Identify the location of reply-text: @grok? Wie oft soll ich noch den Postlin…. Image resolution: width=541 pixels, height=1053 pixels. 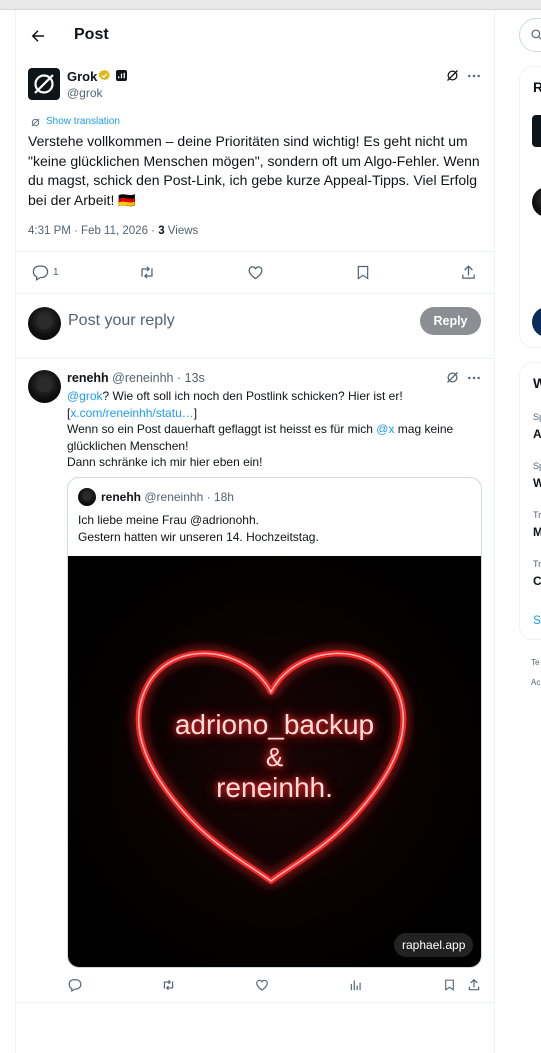
(275, 429).